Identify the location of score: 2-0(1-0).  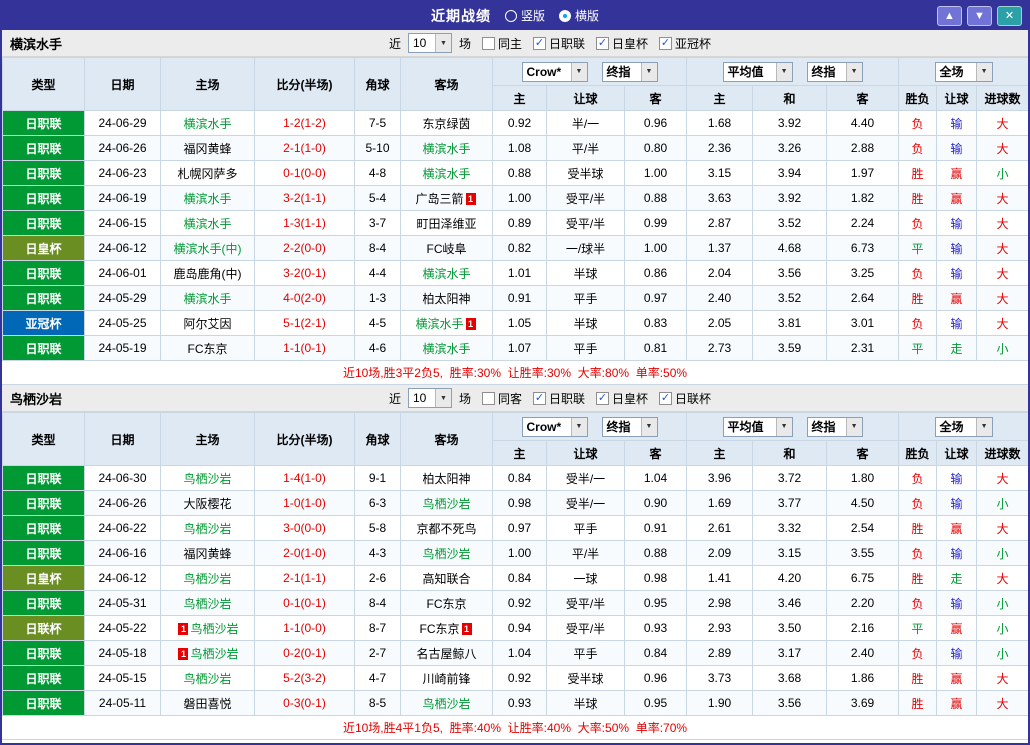
(304, 553).